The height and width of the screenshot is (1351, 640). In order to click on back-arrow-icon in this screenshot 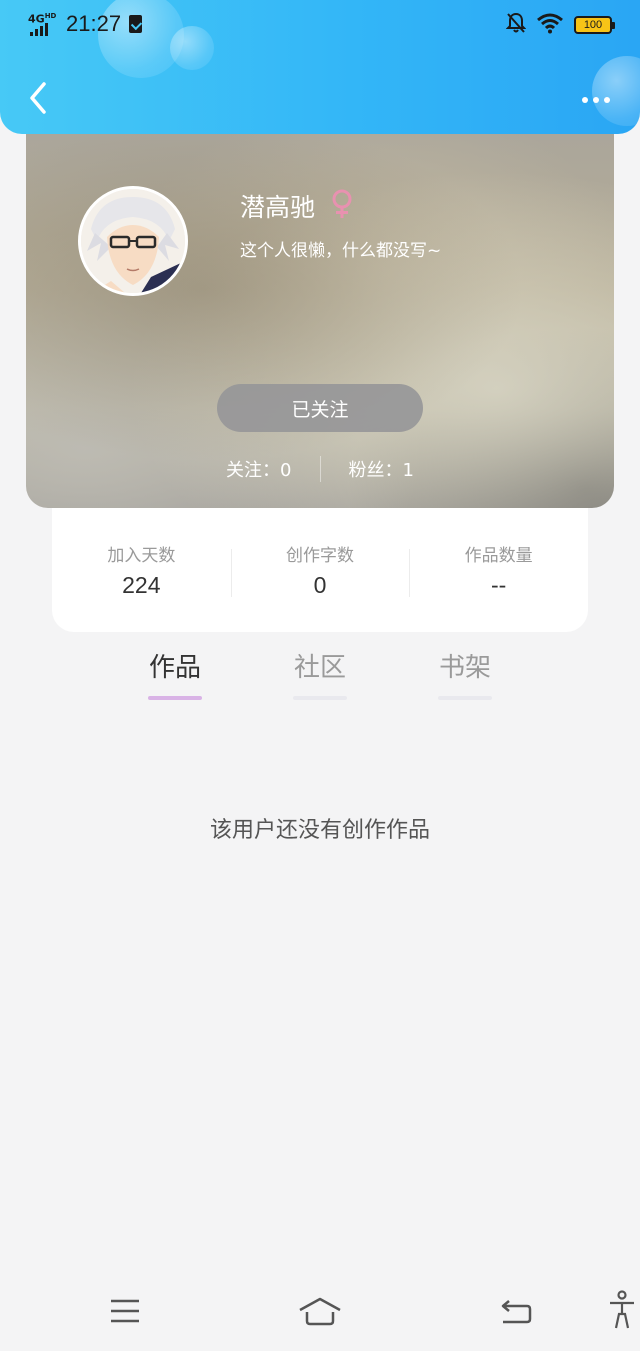, I will do `click(516, 1313)`.